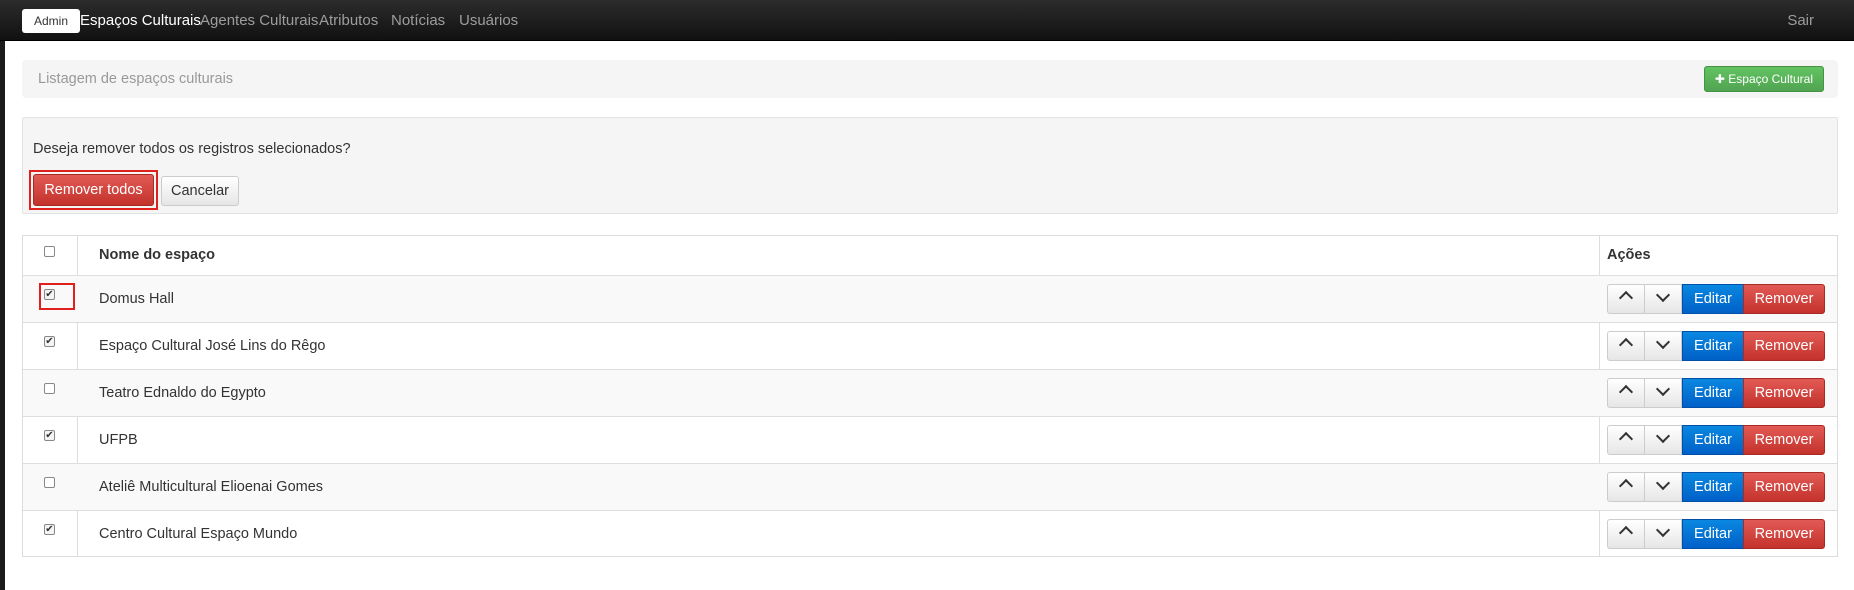 This screenshot has height=590, width=1854. Describe the element at coordinates (136, 299) in the screenshot. I see `espaco-name: Domus Hall` at that location.